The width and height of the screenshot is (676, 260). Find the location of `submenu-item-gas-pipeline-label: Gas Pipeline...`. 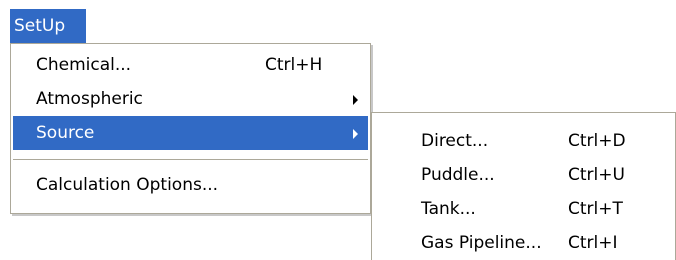

submenu-item-gas-pipeline-label: Gas Pipeline... is located at coordinates (481, 243).